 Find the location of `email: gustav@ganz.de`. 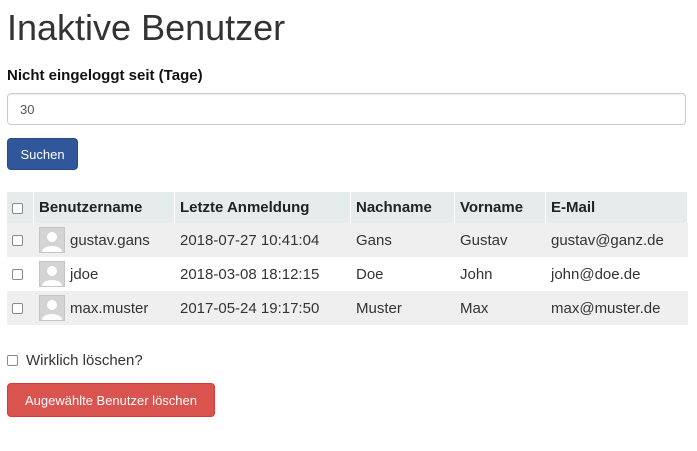

email: gustav@ganz.de is located at coordinates (607, 240).